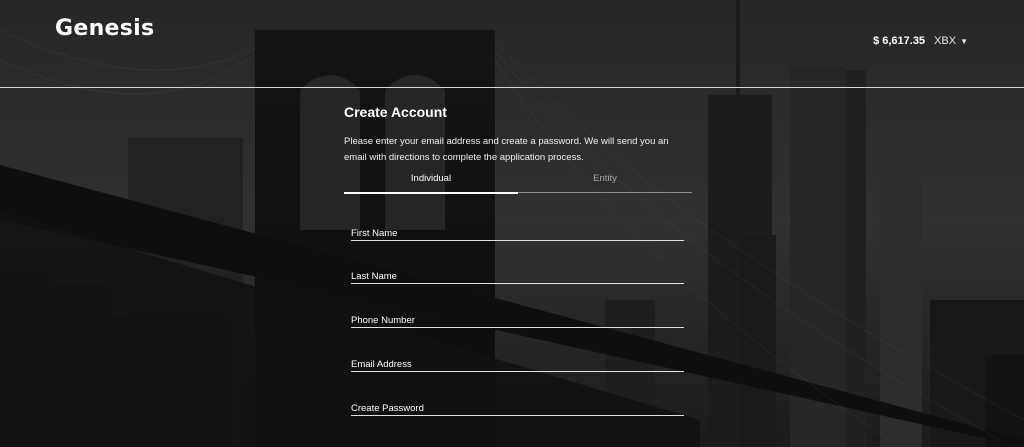 This screenshot has height=447, width=1024. Describe the element at coordinates (899, 41) in the screenshot. I see `price-value: $ 6,617.35` at that location.